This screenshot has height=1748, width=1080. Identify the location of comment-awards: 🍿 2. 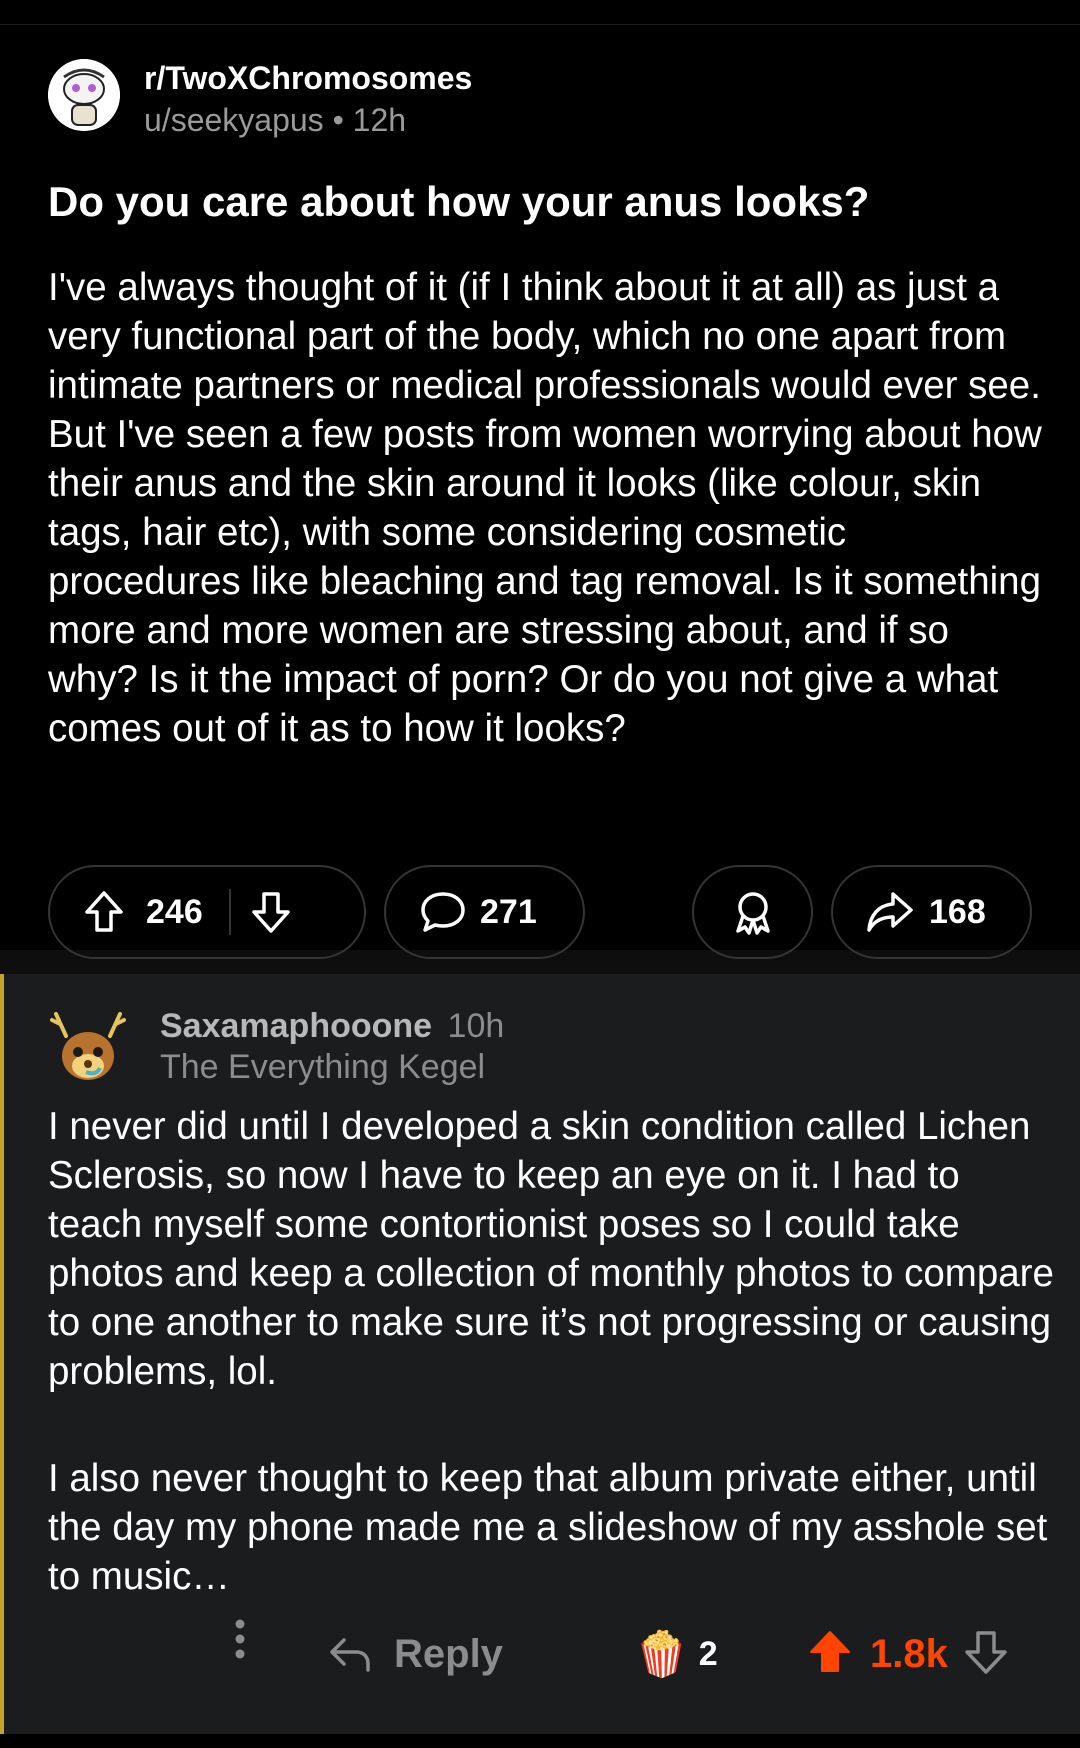
(676, 1654).